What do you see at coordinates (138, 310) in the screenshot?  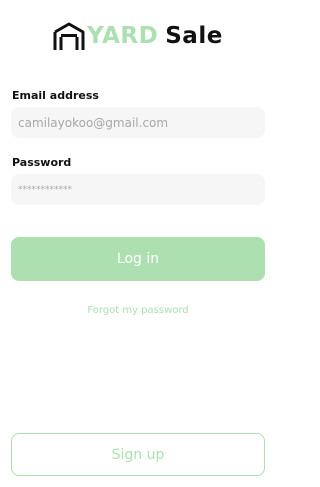 I see `forgot-password-link: Forgot my password` at bounding box center [138, 310].